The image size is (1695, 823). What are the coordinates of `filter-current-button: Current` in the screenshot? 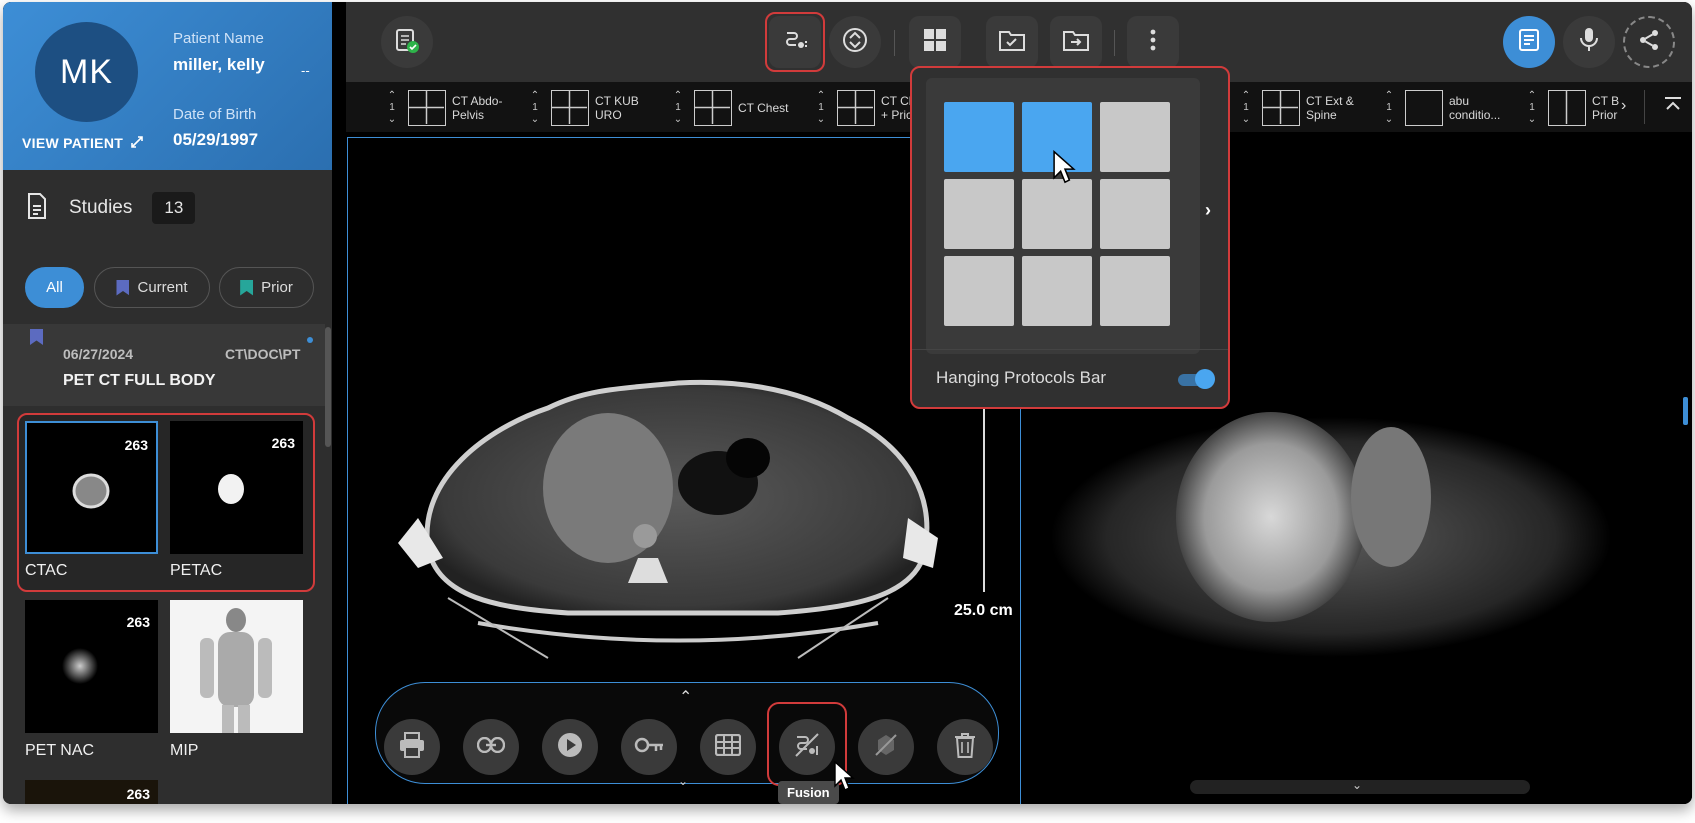 It's located at (152, 287).